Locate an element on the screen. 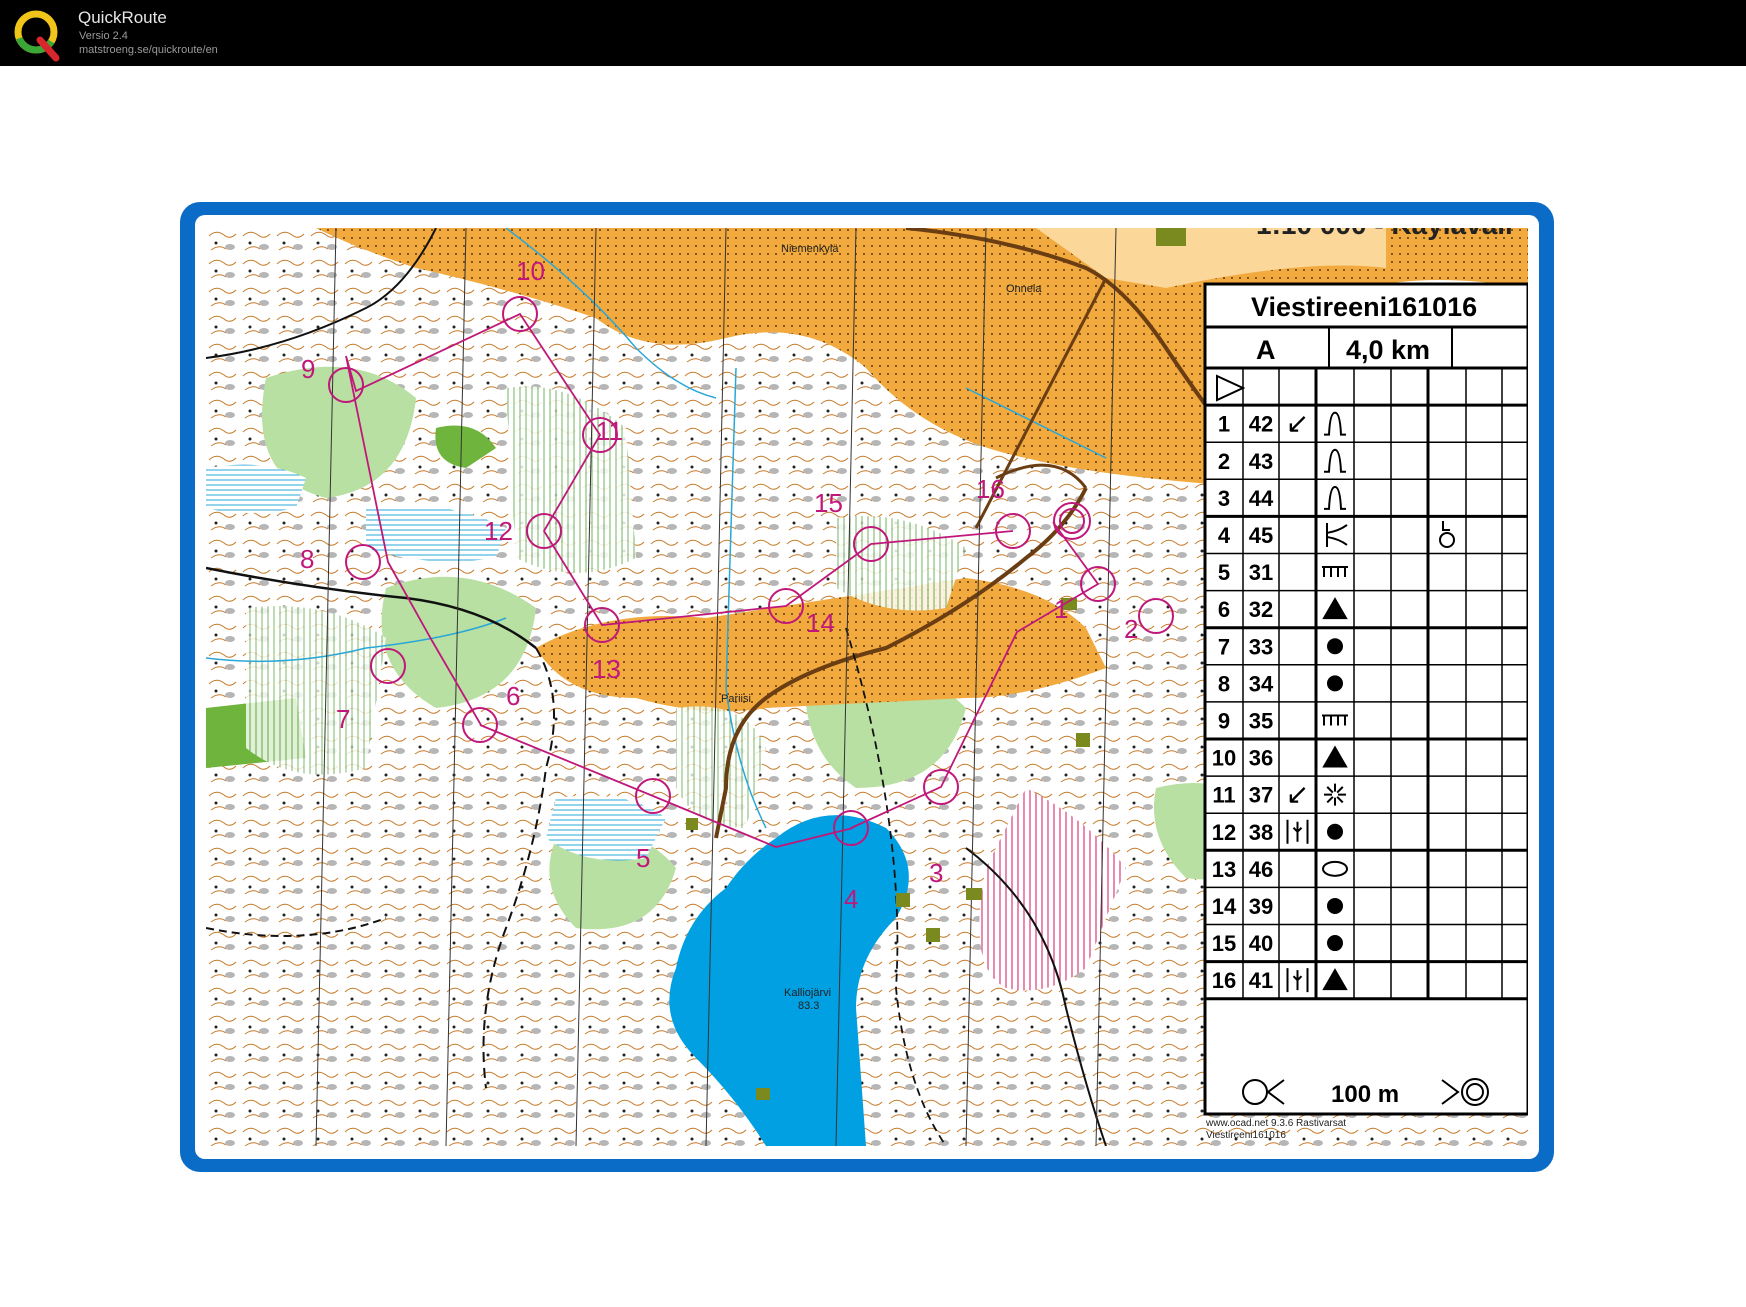 Image resolution: width=1746 pixels, height=1307 pixels. control-number: 2 is located at coordinates (1224, 461).